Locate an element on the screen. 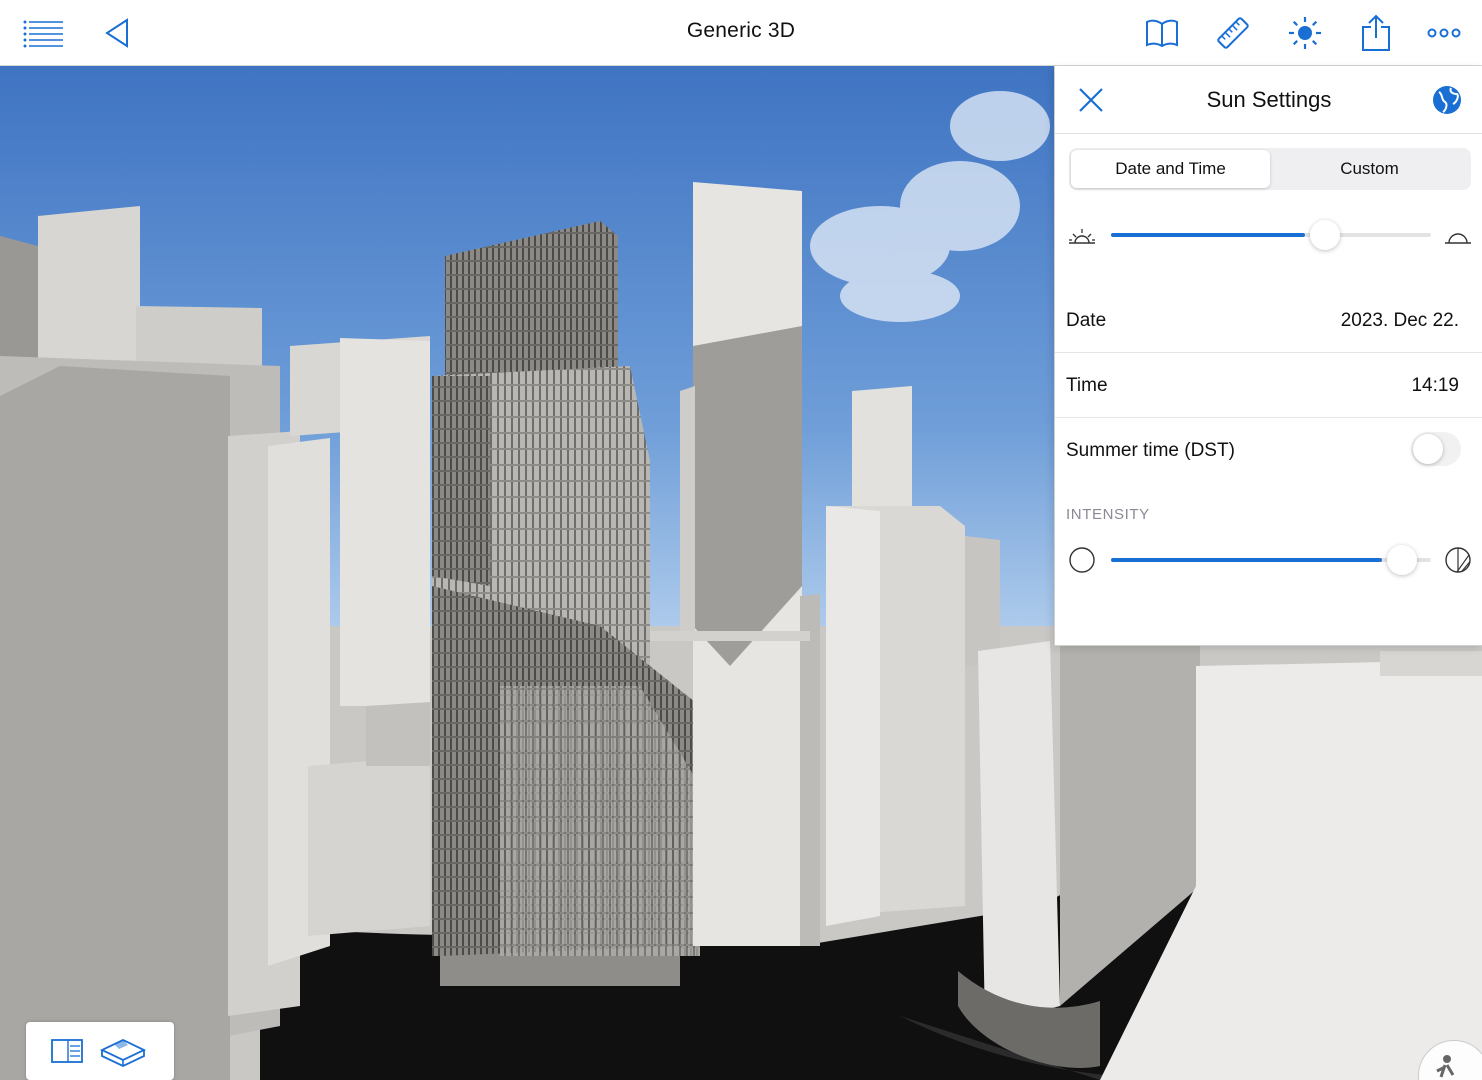 This screenshot has height=1080, width=1482. sun-icon is located at coordinates (1305, 33).